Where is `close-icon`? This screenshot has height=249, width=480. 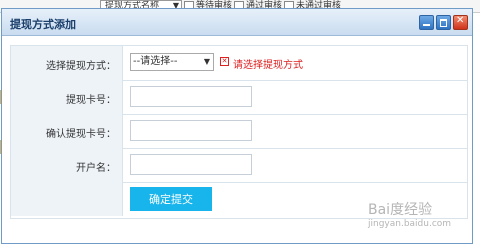 close-icon is located at coordinates (460, 22).